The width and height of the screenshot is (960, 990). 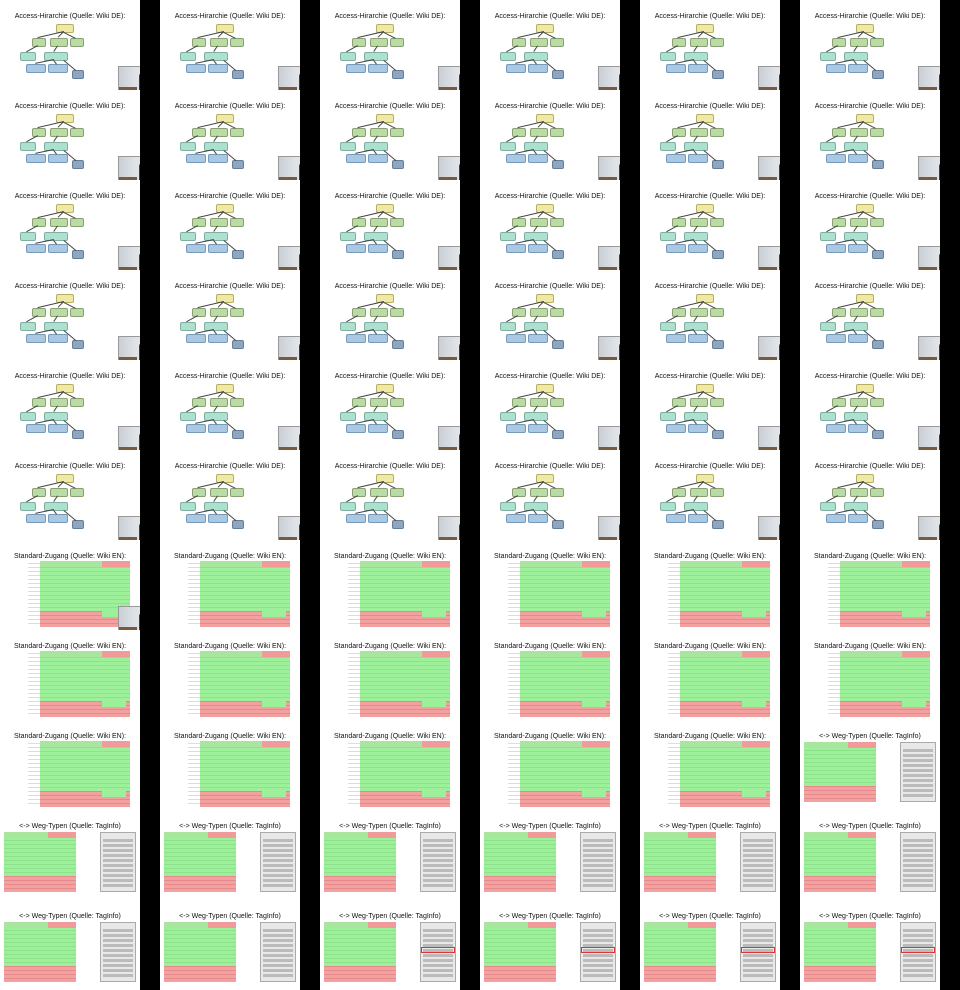 What do you see at coordinates (139, 81) in the screenshot?
I see `speaker-figure` at bounding box center [139, 81].